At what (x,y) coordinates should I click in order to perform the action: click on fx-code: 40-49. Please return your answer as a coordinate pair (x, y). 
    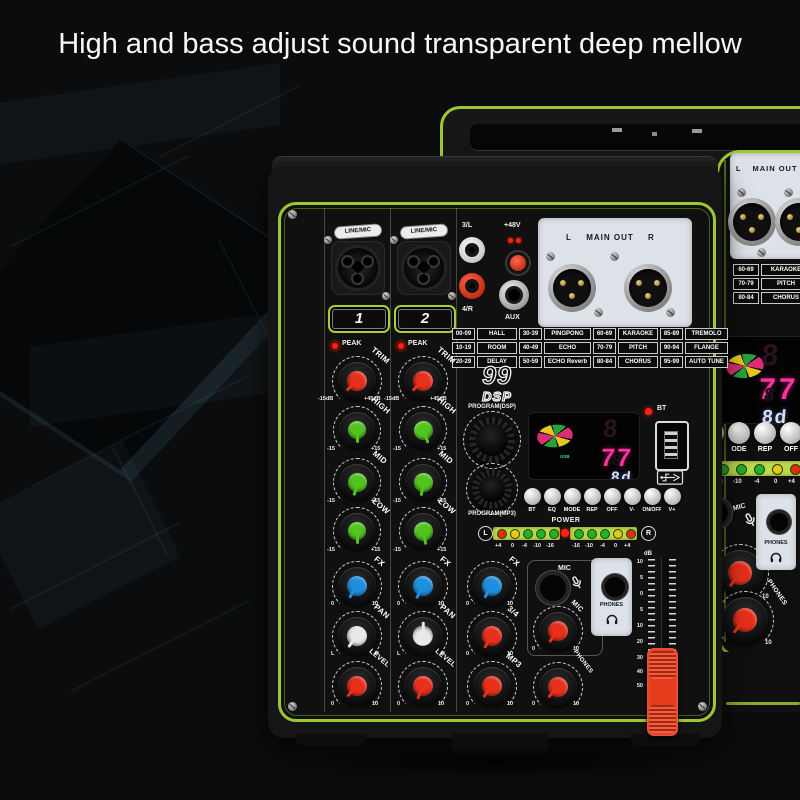
    Looking at the image, I should click on (530, 348).